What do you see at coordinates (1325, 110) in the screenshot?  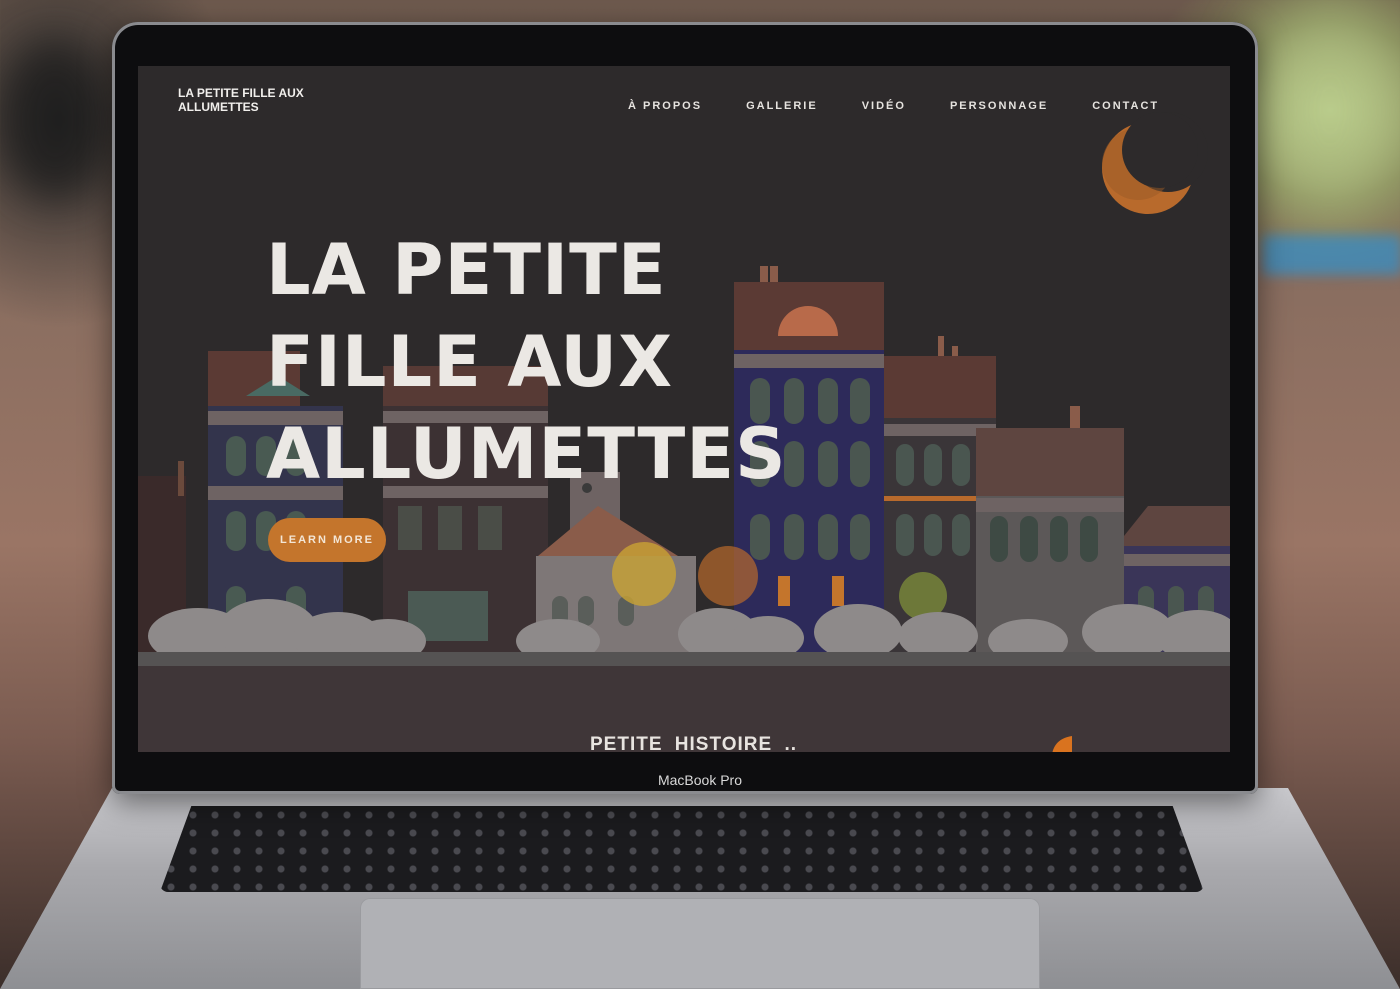 I see `background-plant-blur` at bounding box center [1325, 110].